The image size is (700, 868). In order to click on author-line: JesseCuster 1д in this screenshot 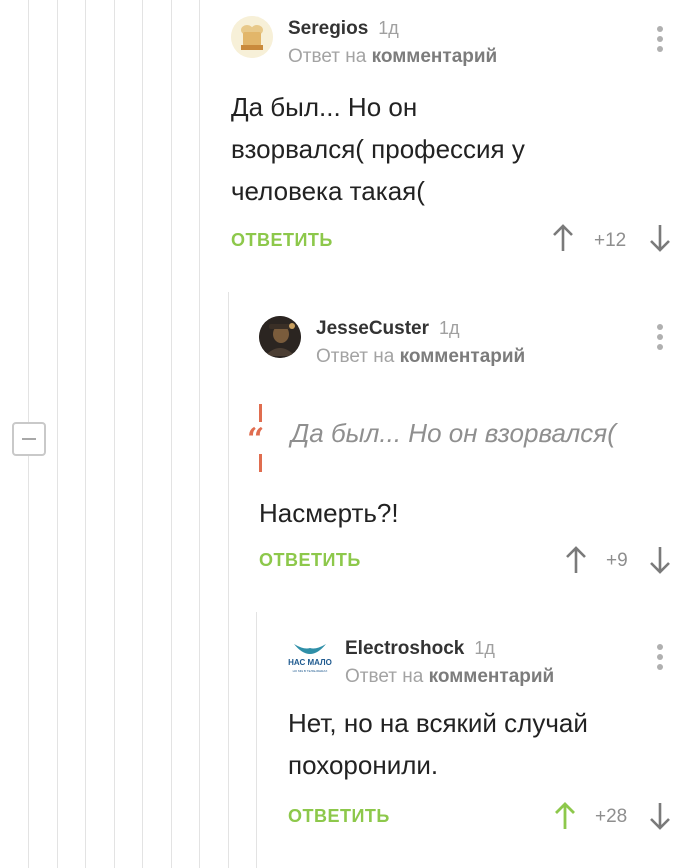, I will do `click(388, 329)`.